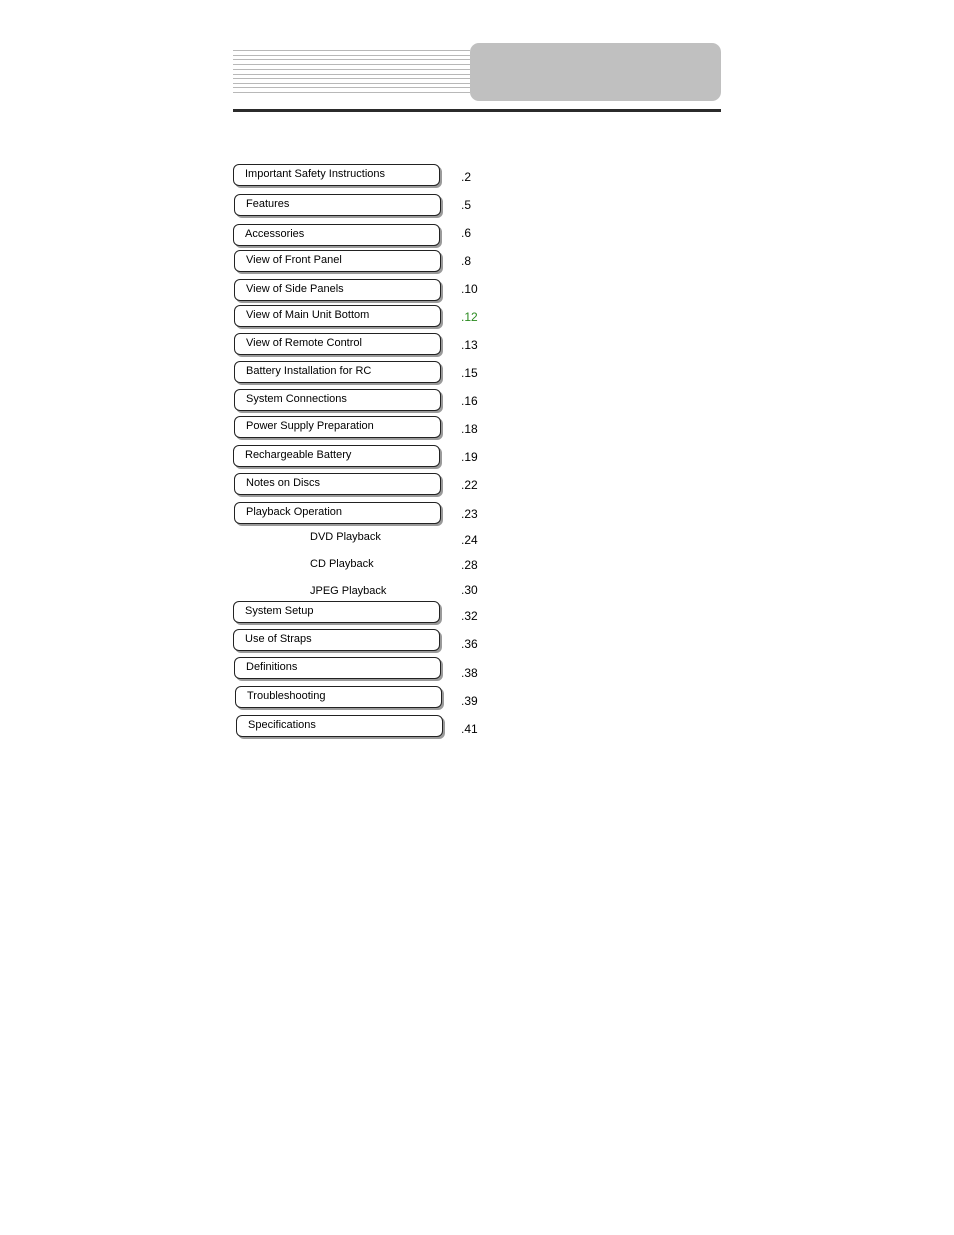  What do you see at coordinates (279, 611) in the screenshot?
I see `toc-entry-label: System Setup` at bounding box center [279, 611].